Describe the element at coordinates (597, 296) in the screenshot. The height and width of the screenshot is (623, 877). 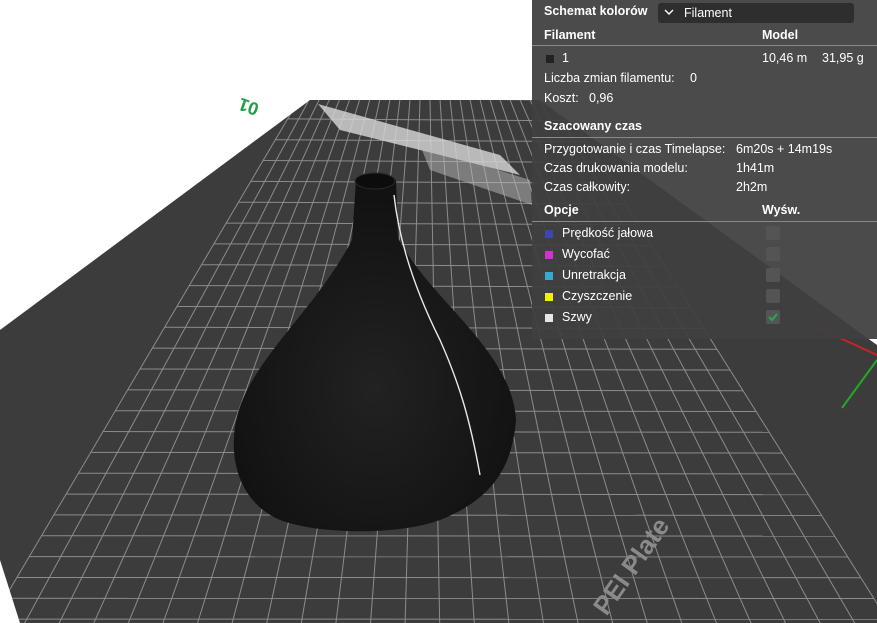
I see `option-label-wipe: Czyszczenie` at that location.